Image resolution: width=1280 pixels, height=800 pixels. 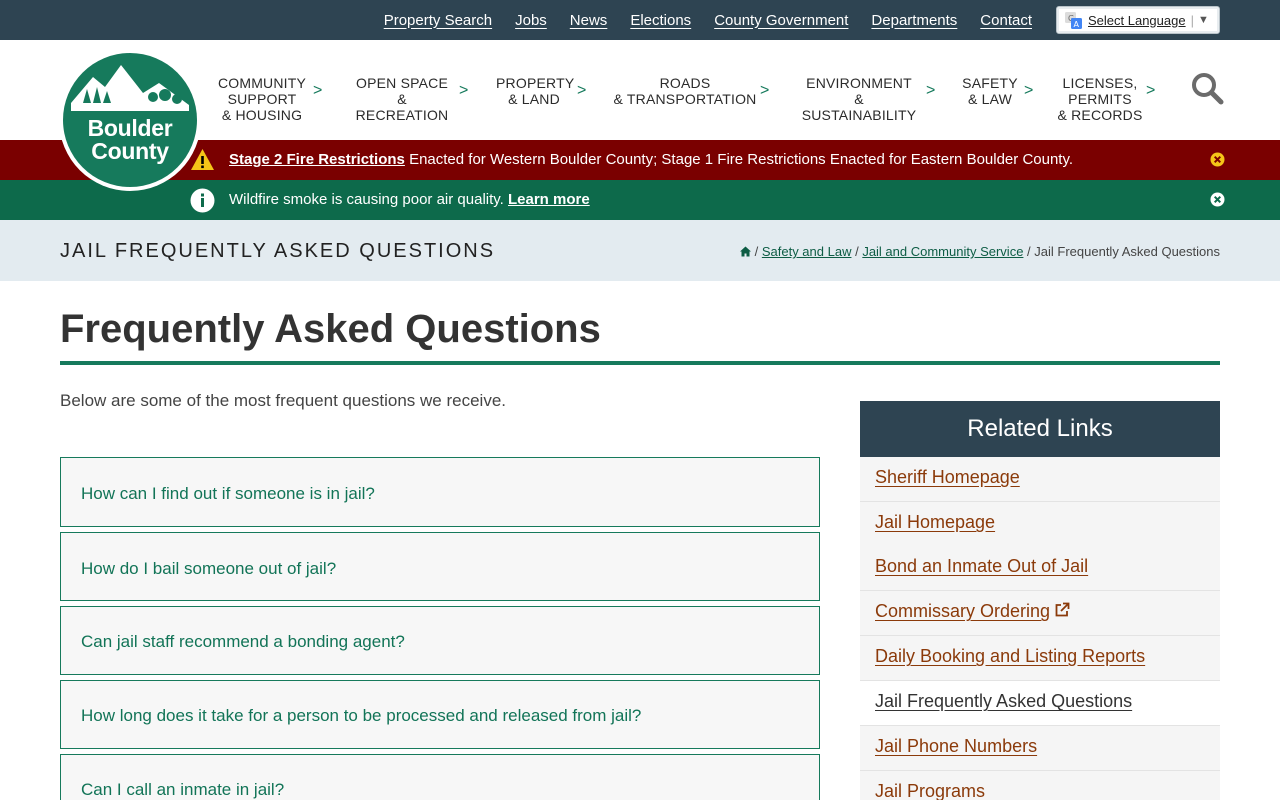 I want to click on nav-label-line: & RECREATION, so click(x=402, y=107).